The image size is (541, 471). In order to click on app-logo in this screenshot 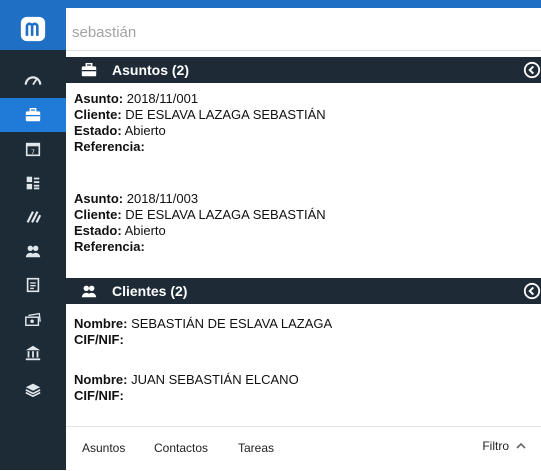, I will do `click(33, 29)`.